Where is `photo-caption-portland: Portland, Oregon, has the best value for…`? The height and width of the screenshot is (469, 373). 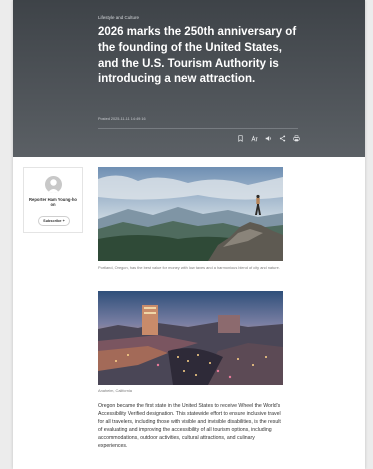
photo-caption-portland: Portland, Oregon, has the best value for… is located at coordinates (189, 267).